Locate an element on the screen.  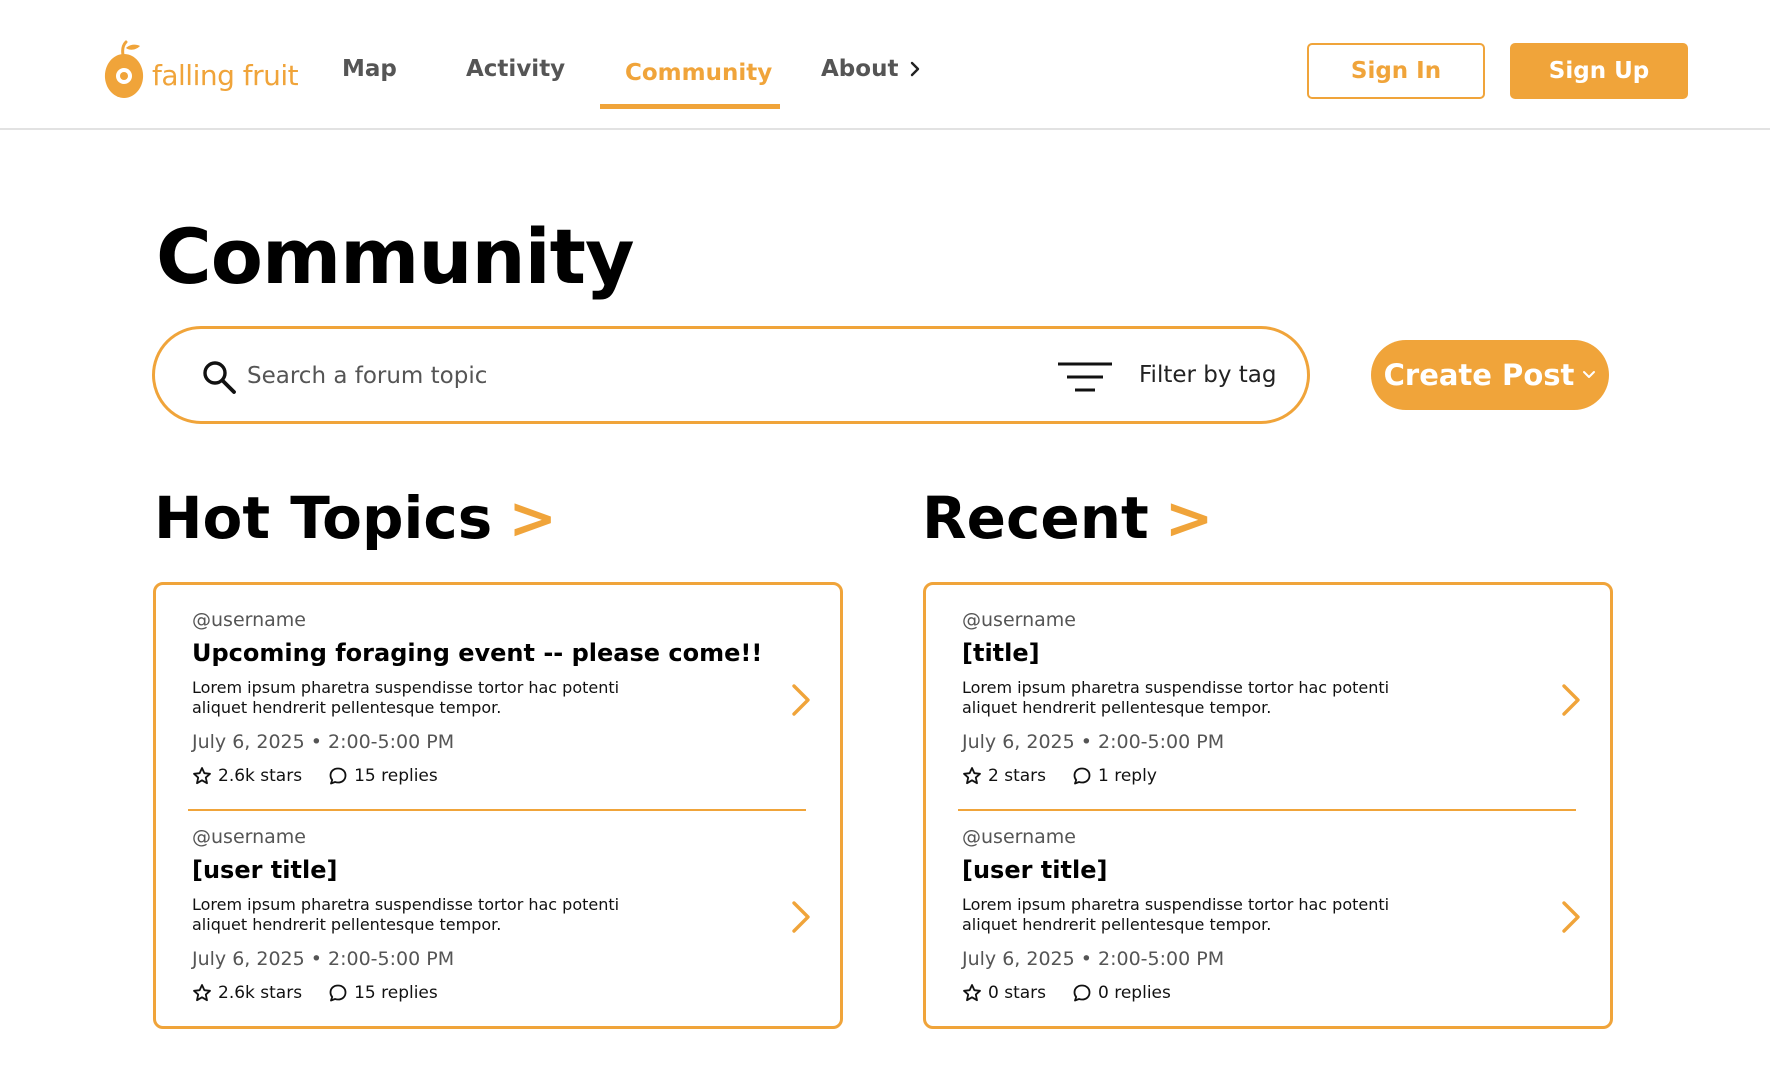
recent-heading: Recent > is located at coordinates (1067, 518).